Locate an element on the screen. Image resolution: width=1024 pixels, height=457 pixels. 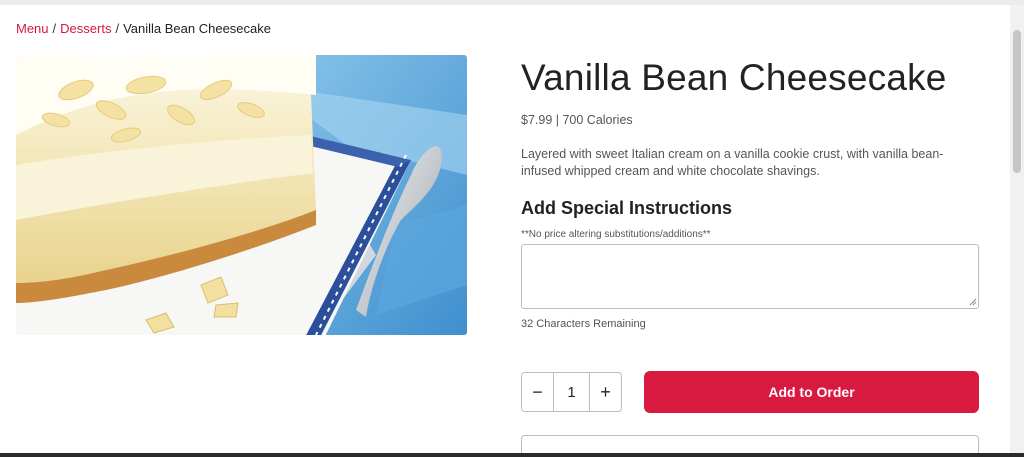
add-to-order-button: Add to Order is located at coordinates (811, 392).